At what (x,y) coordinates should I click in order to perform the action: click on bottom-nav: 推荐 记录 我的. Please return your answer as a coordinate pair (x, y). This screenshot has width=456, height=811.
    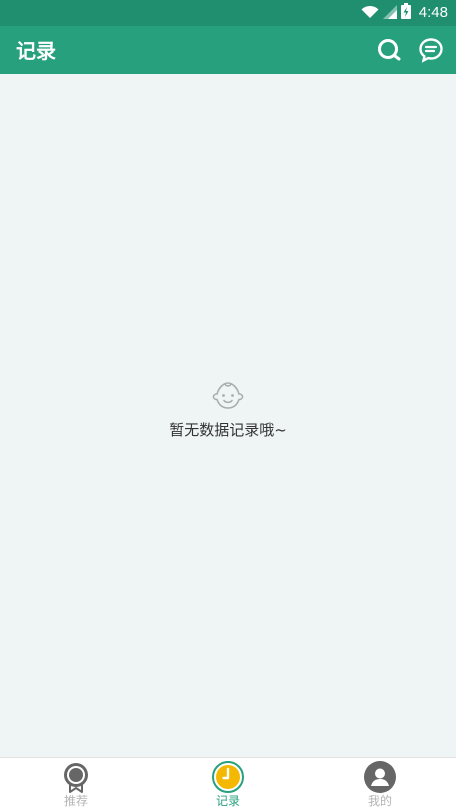
    Looking at the image, I should click on (228, 784).